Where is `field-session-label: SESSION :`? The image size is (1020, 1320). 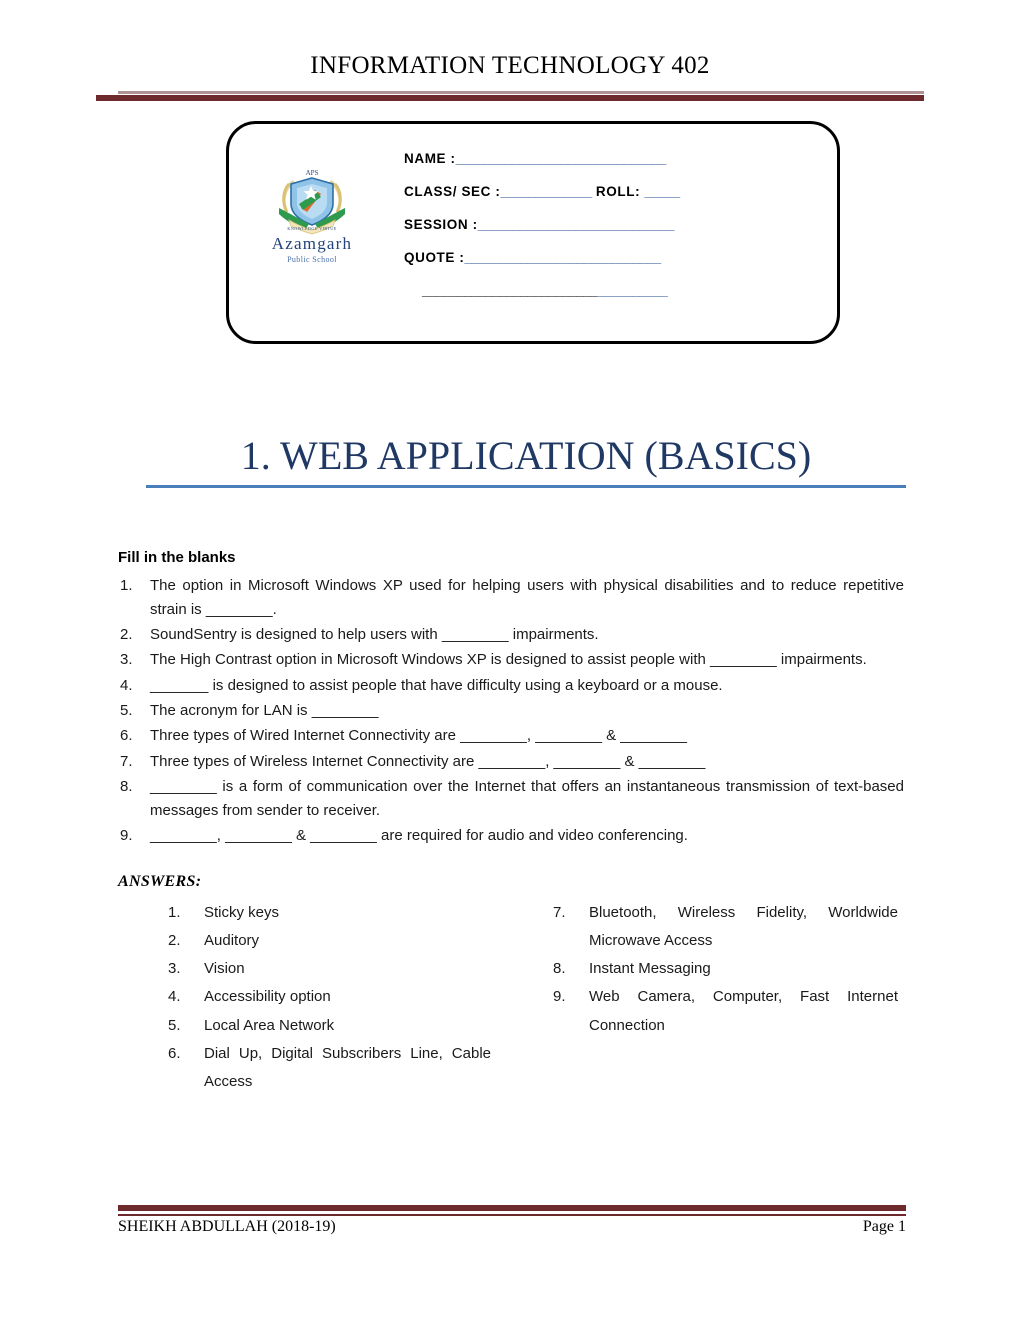 field-session-label: SESSION : is located at coordinates (441, 224).